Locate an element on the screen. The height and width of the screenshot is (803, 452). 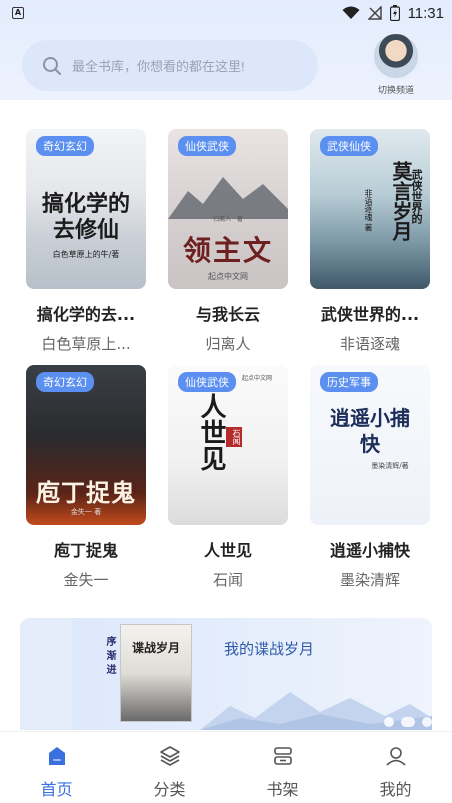
battery-icon is located at coordinates (394, 13).